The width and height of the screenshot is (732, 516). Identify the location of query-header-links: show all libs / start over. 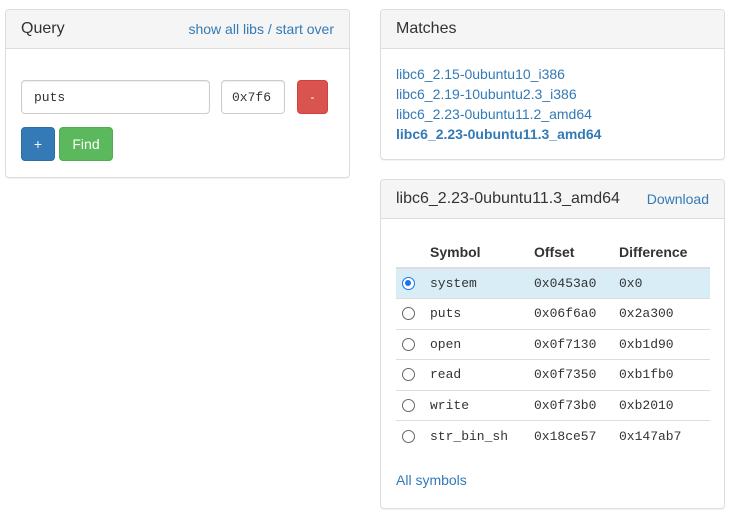
(261, 29).